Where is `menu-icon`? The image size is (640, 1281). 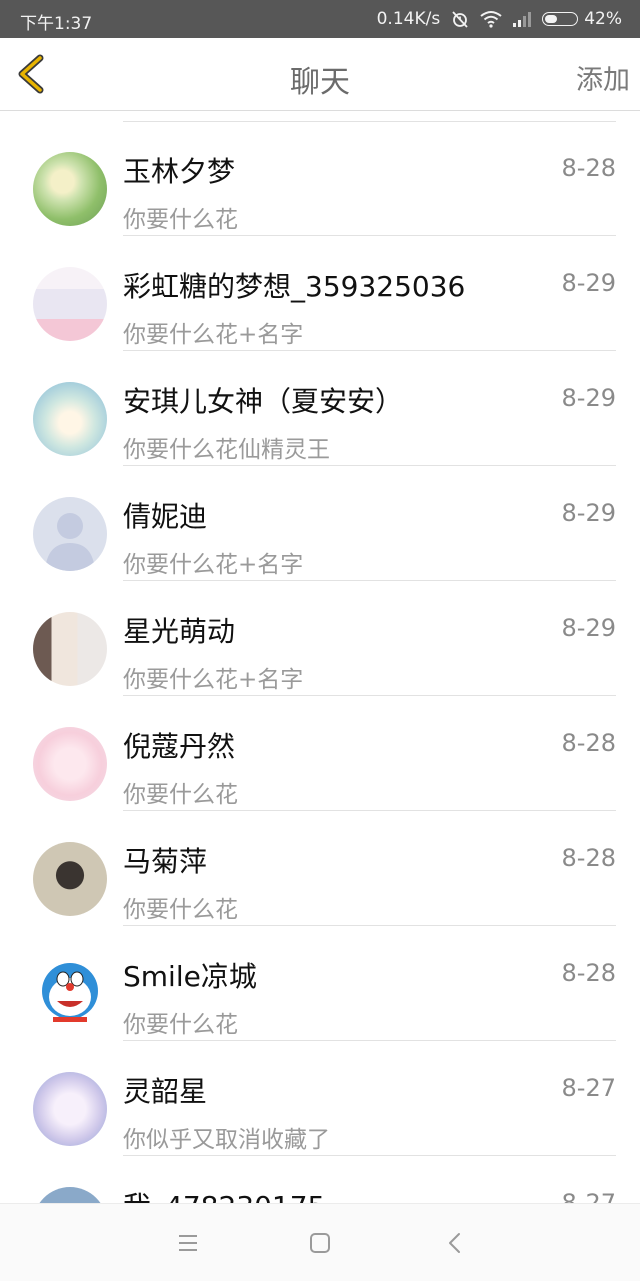
menu-icon is located at coordinates (188, 1243).